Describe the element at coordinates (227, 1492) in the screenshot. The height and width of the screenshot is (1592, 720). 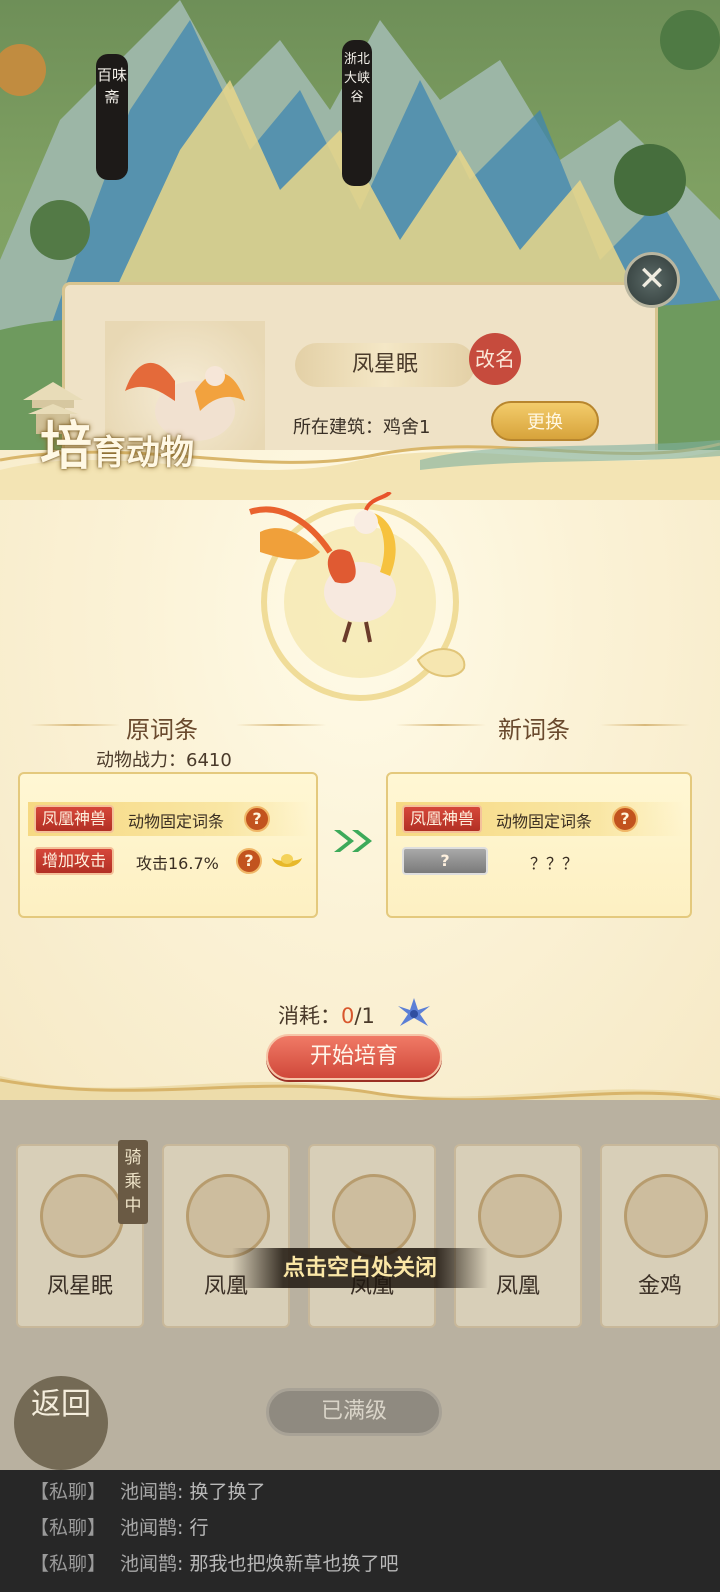
I see `chat-text: 换了换了` at that location.